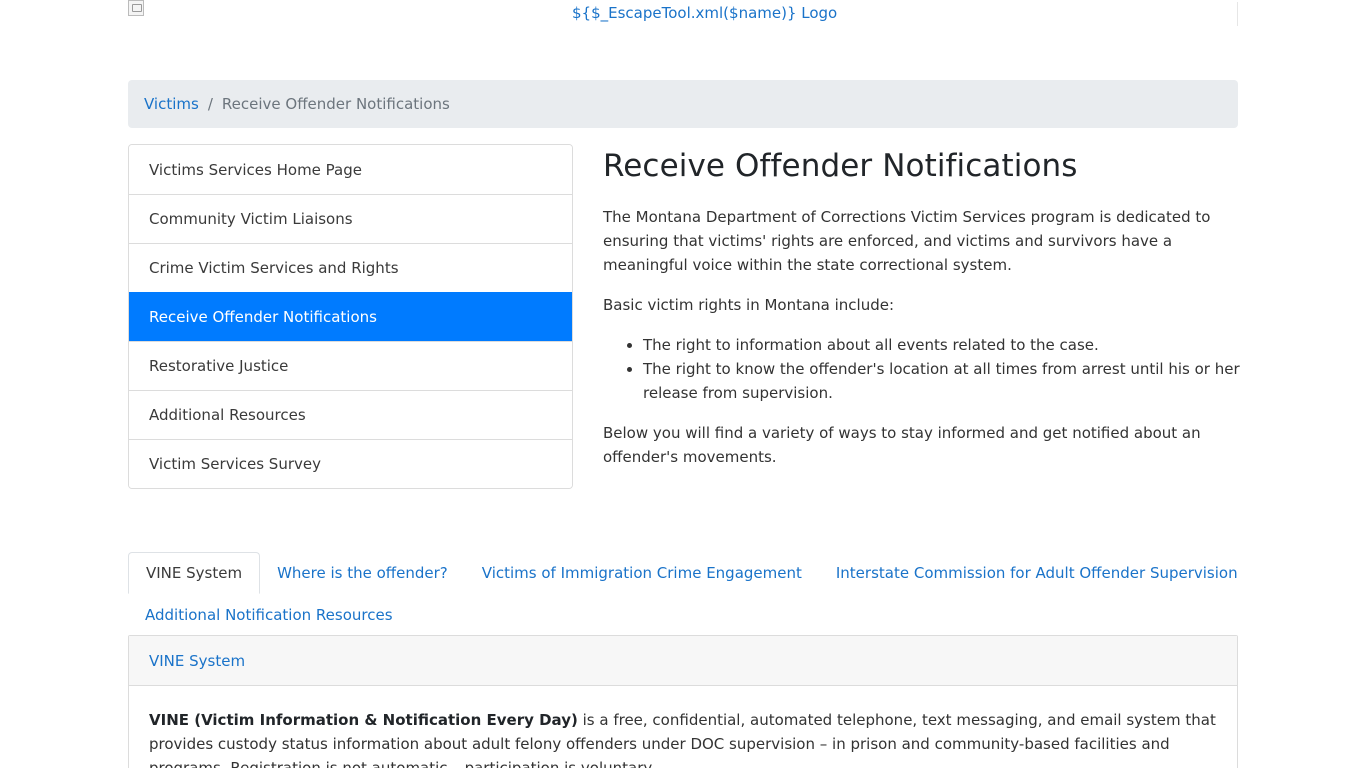 This screenshot has width=1366, height=768. Describe the element at coordinates (350, 365) in the screenshot. I see `sidebar-item-restorative-justice: Restorative Justice` at that location.